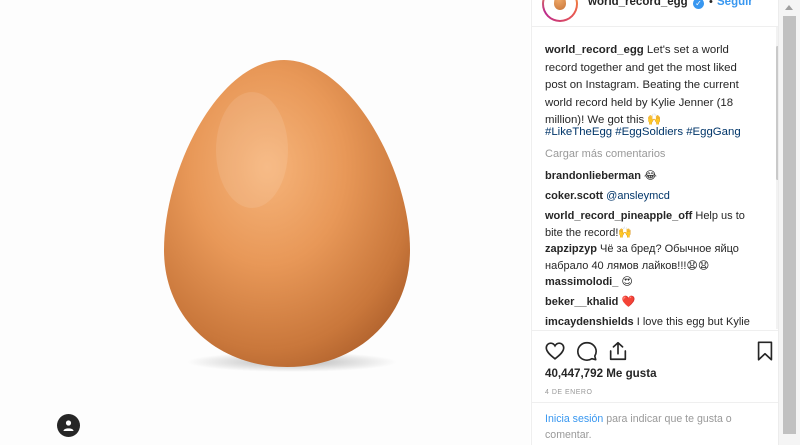  Describe the element at coordinates (789, 7) in the screenshot. I see `scroll-up-arrow-icon` at that location.